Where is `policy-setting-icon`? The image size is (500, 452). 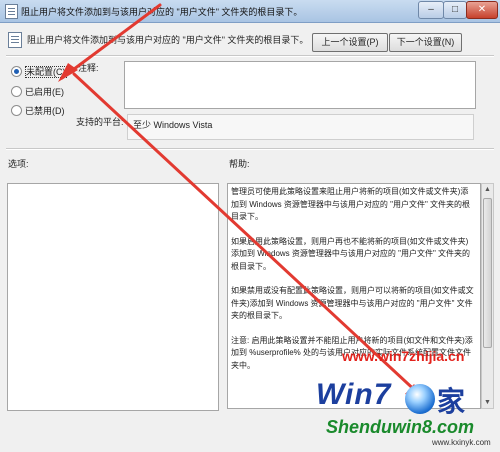
policy-setting-icon is located at coordinates (15, 40).